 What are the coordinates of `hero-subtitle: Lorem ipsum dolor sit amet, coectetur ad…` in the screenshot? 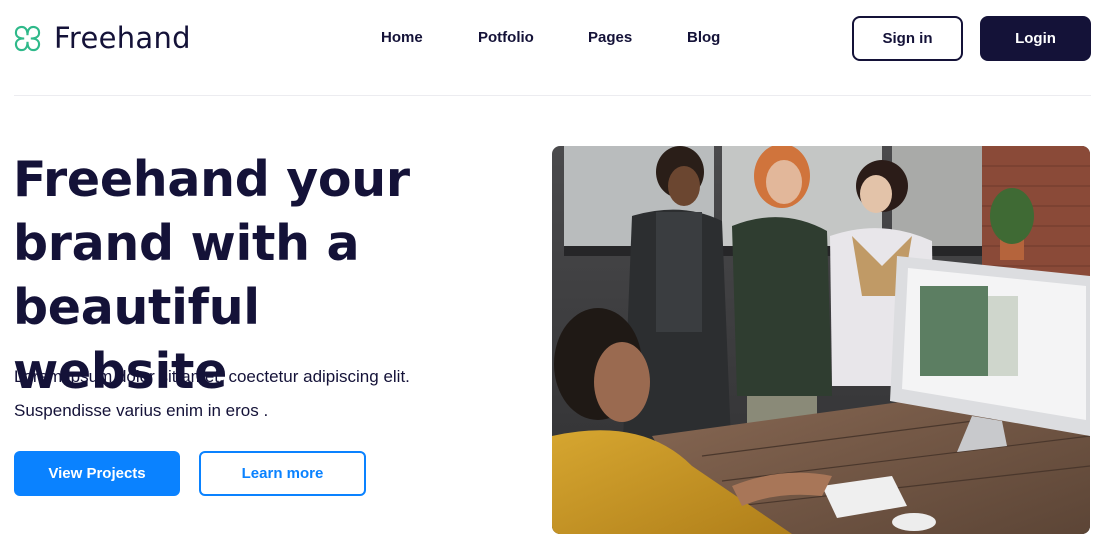 It's located at (212, 393).